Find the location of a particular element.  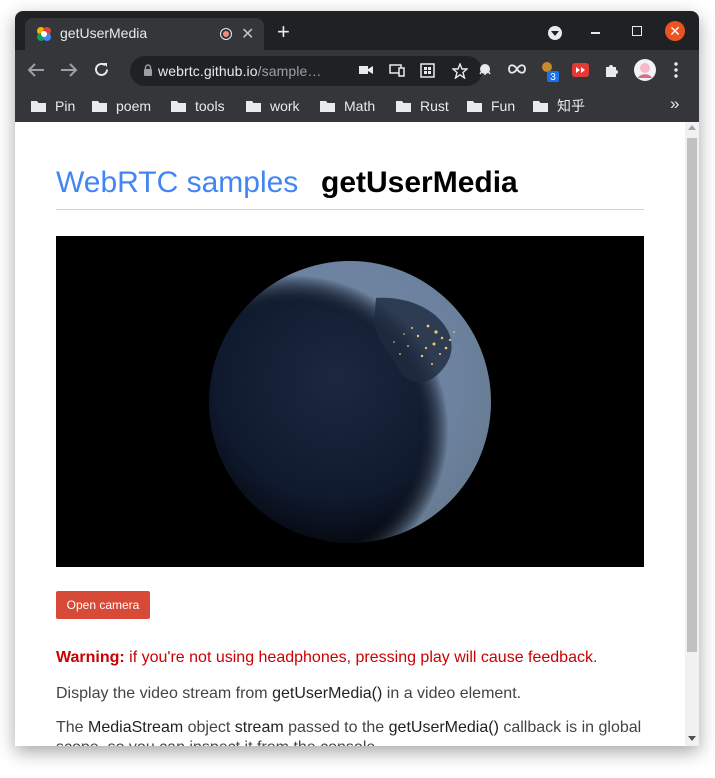

tab-strip: getUserMedia ✕ + ✕ is located at coordinates (357, 30).